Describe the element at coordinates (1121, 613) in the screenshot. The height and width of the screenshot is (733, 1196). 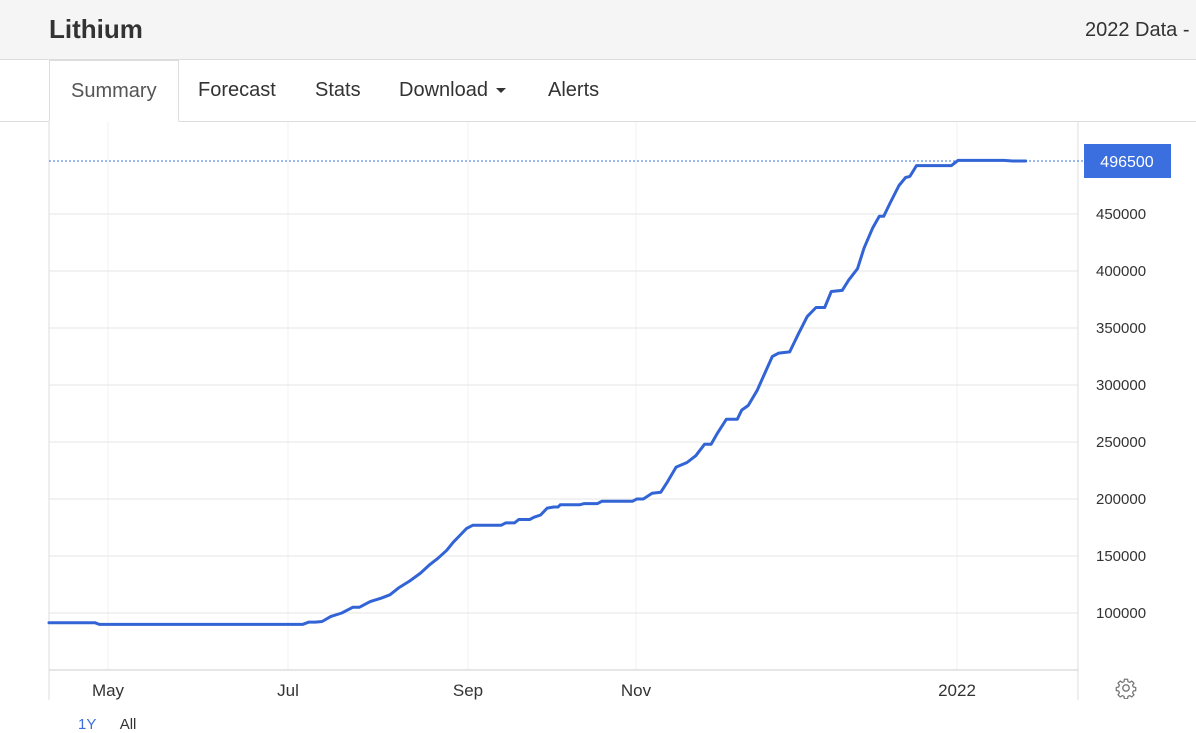
I see `y-tick-label: 100000` at that location.